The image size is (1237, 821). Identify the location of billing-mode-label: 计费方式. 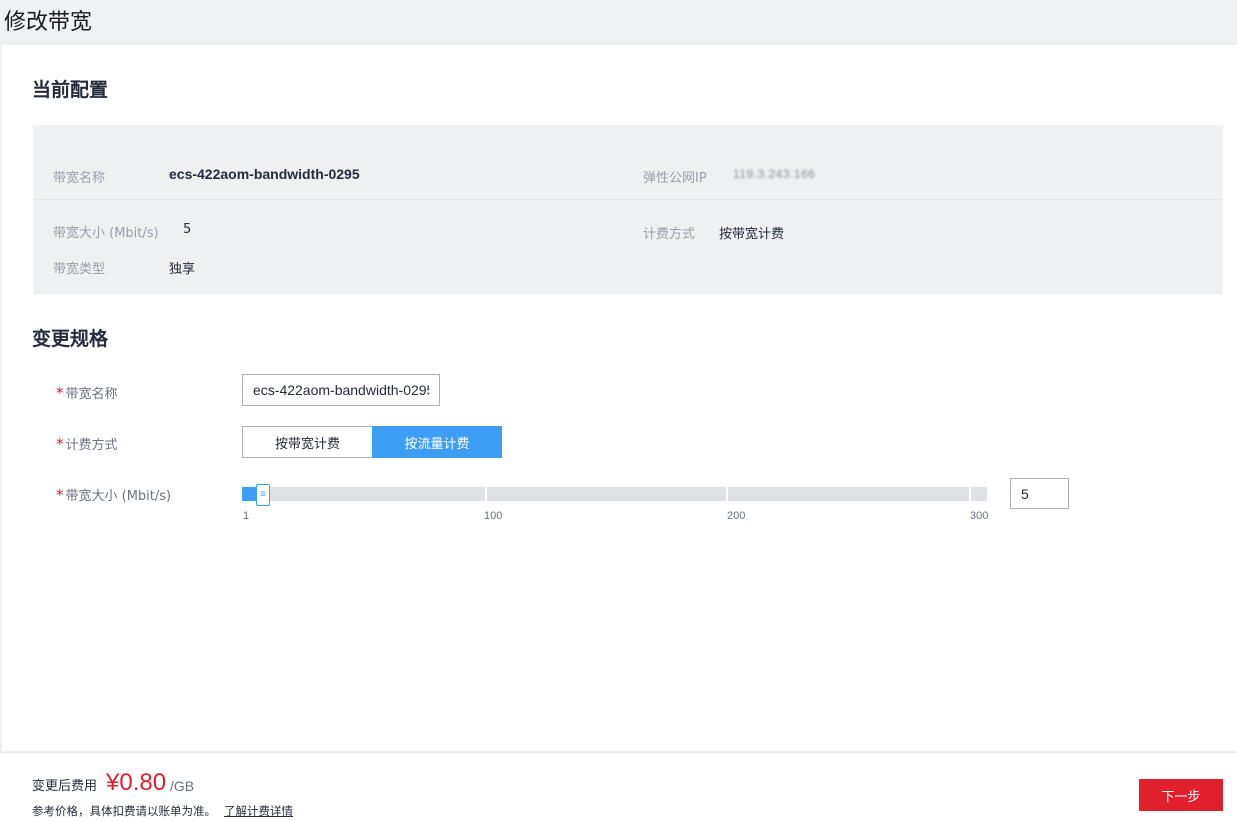
(669, 234).